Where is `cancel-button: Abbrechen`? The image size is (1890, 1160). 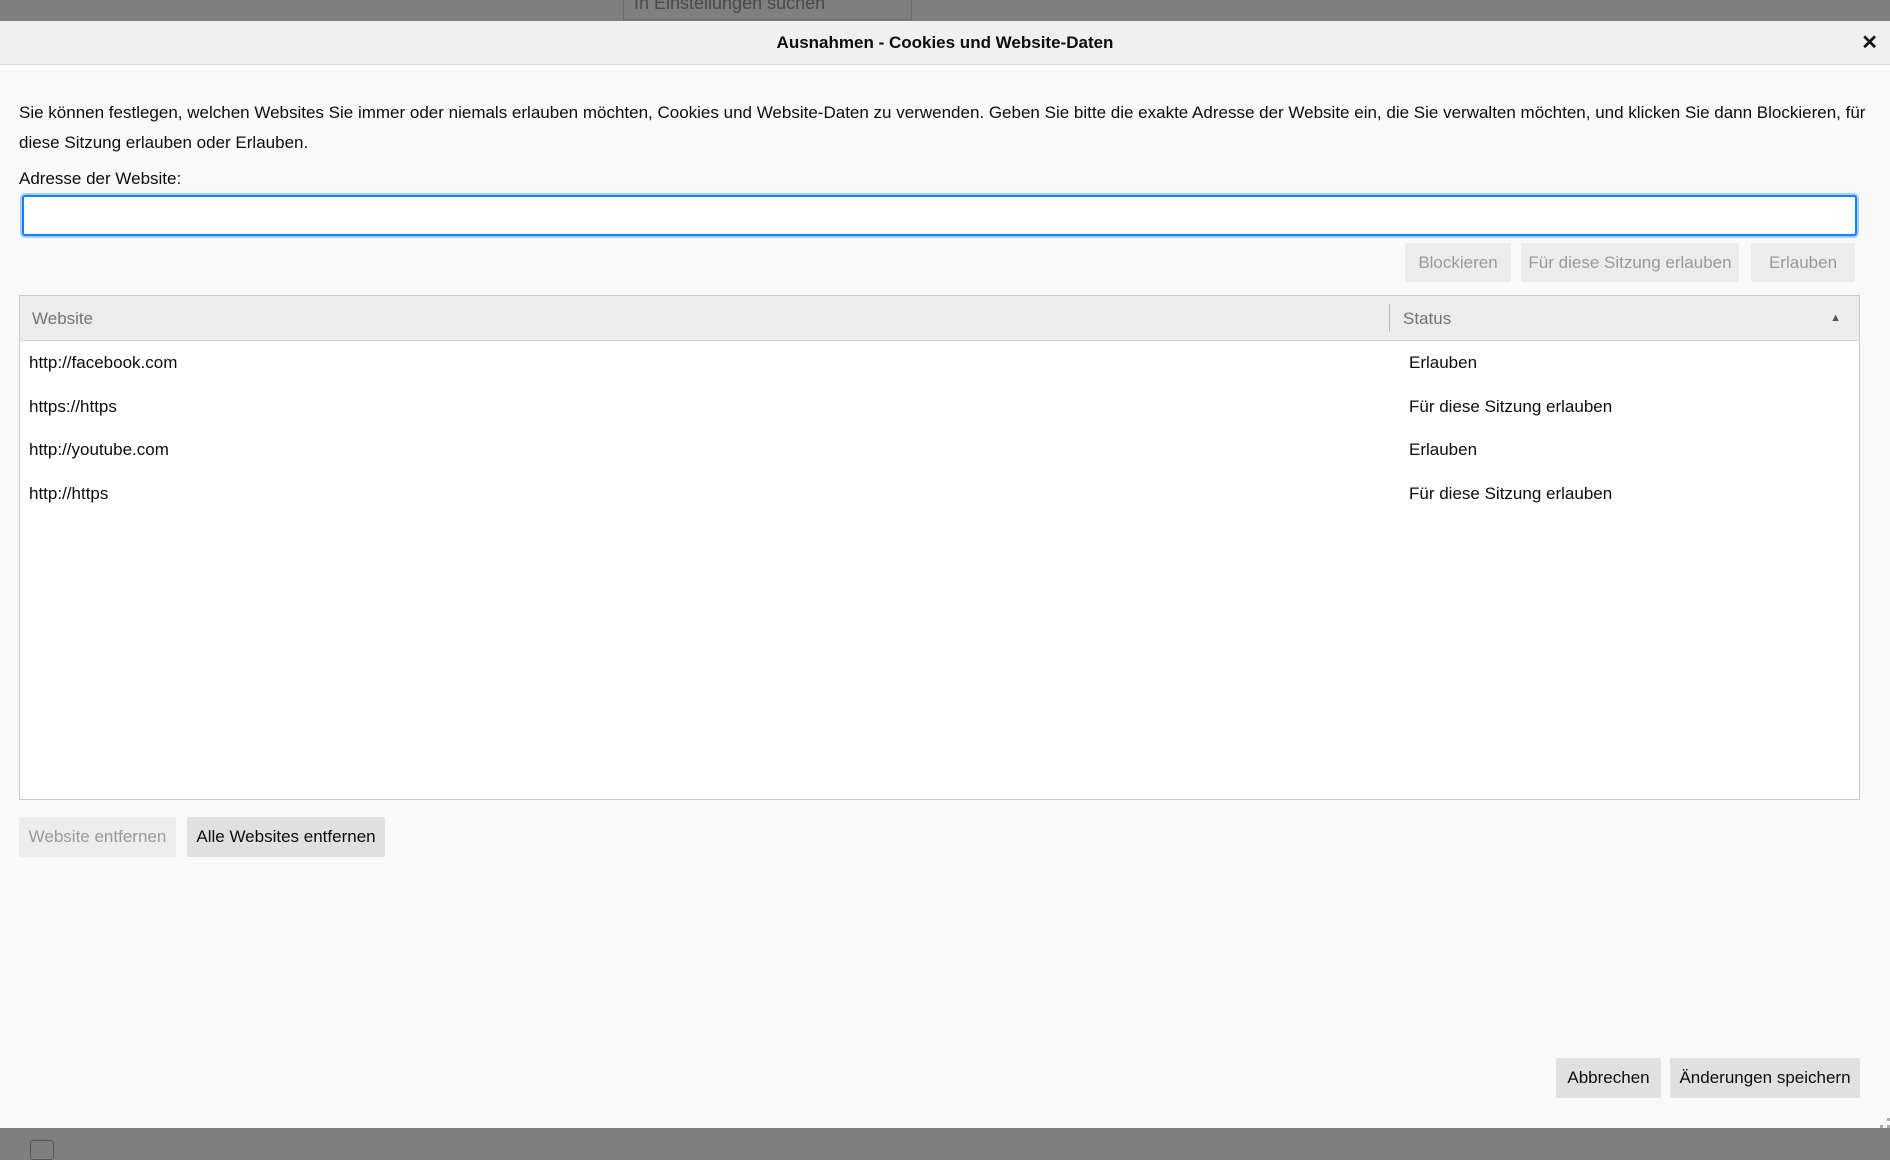 cancel-button: Abbrechen is located at coordinates (1608, 1078).